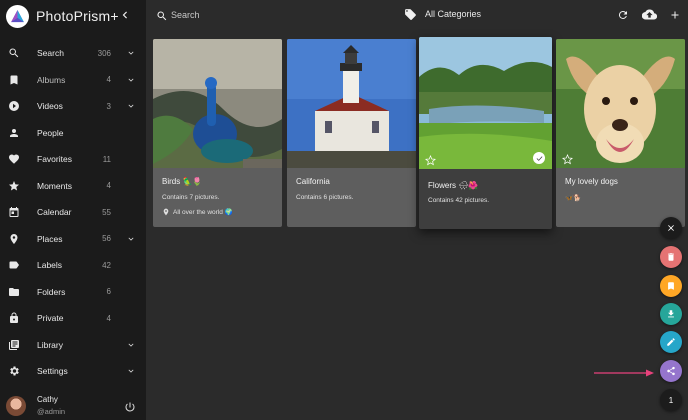 The height and width of the screenshot is (420, 688). I want to click on album-subtitle: Contains 6 pictures., so click(325, 197).